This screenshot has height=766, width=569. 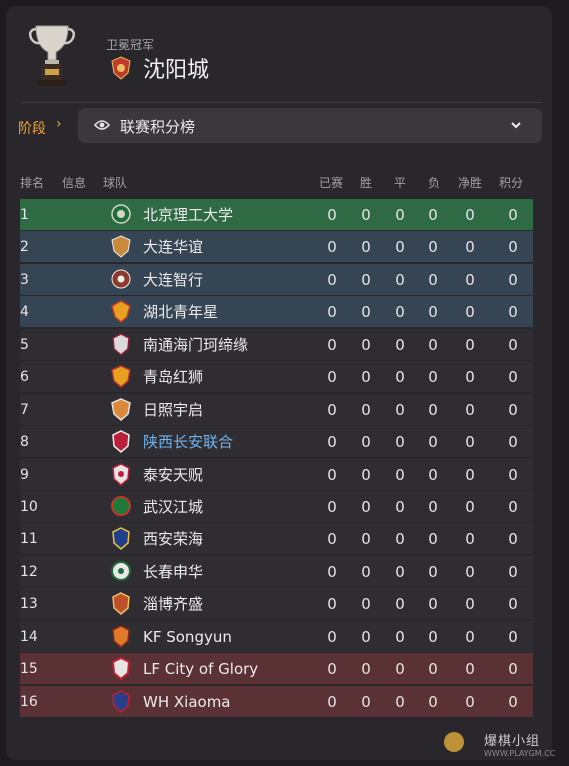 I want to click on table-header: 排名 信息 球队 已赛 胜 平 负 净胜 积分, so click(x=276, y=183).